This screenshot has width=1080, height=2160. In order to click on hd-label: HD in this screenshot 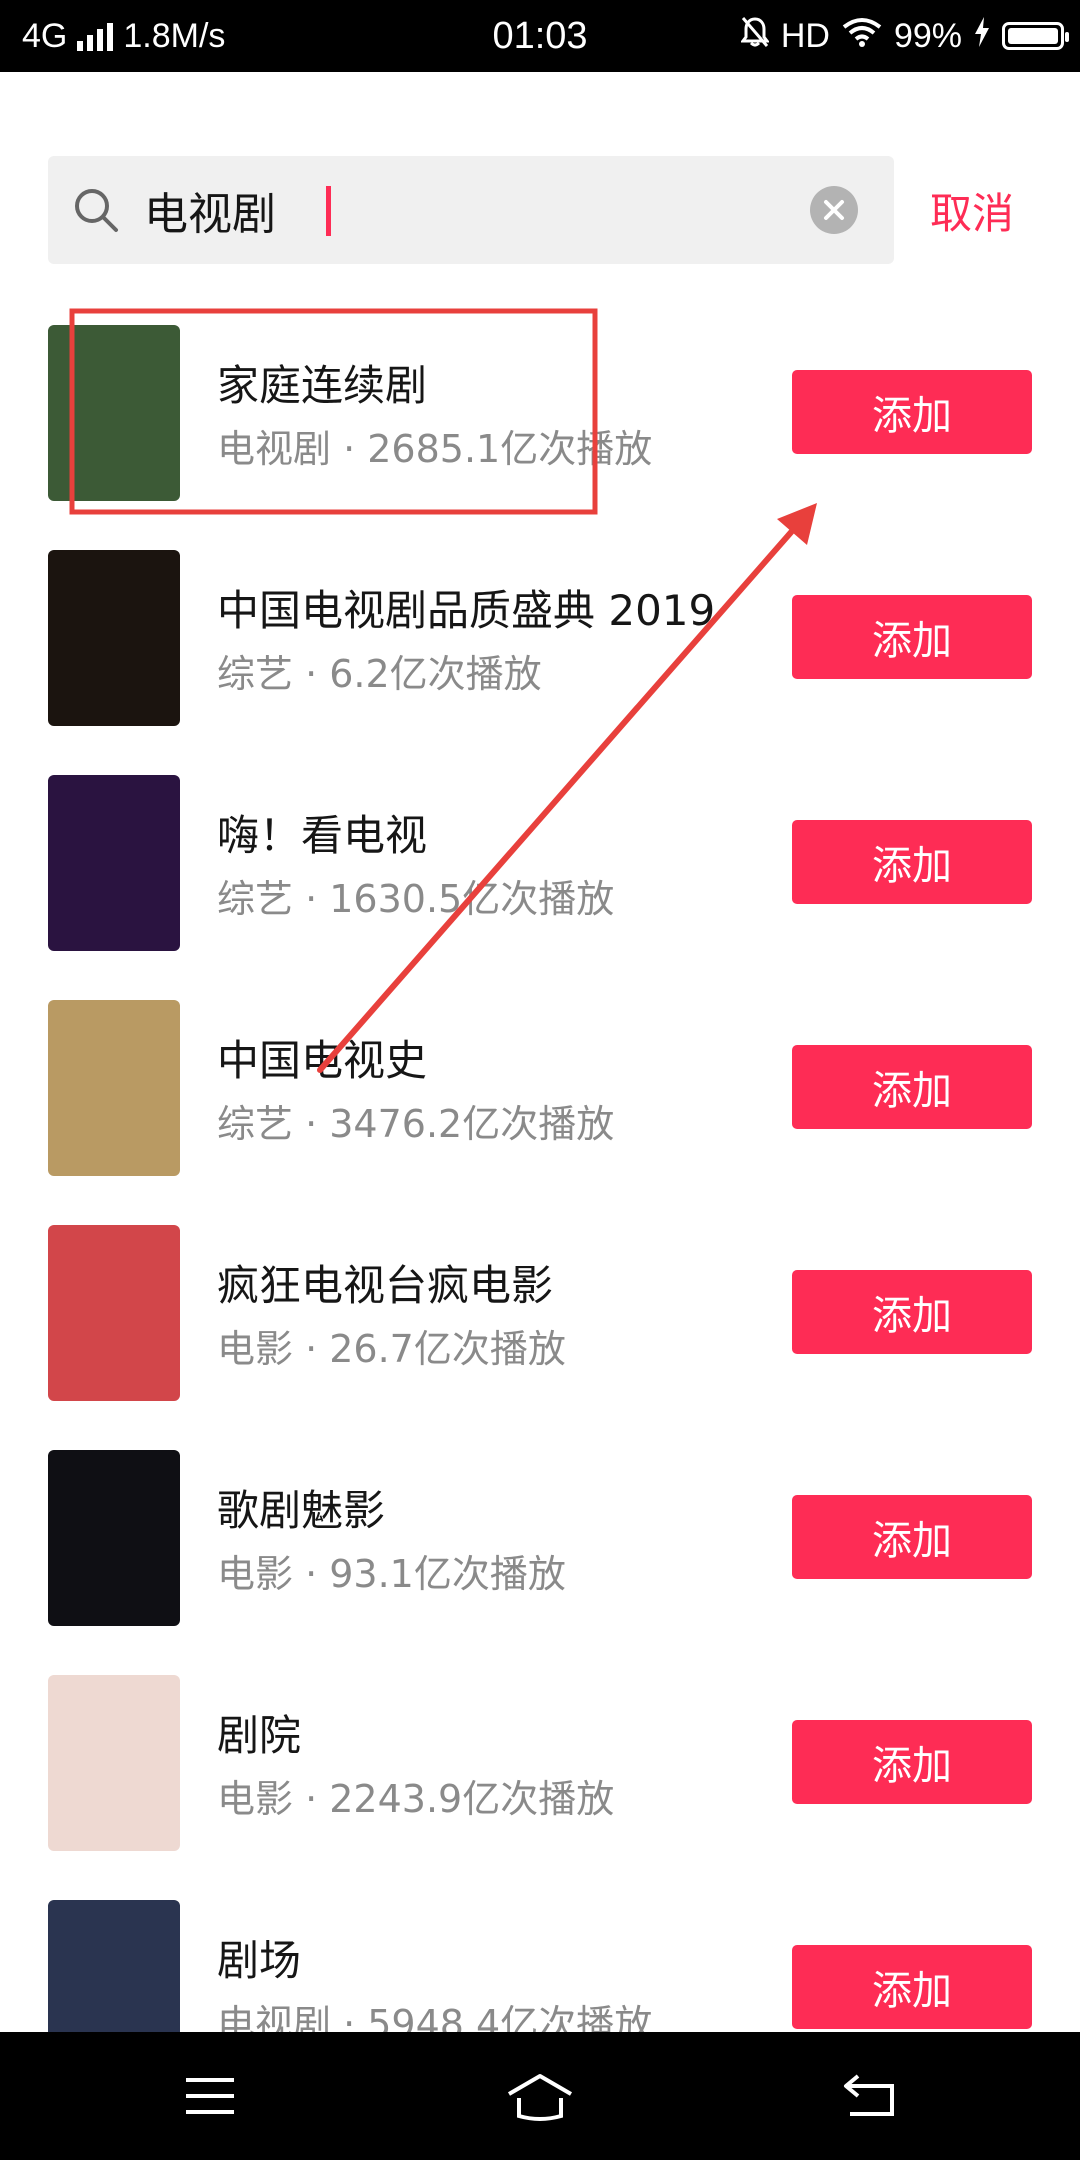, I will do `click(805, 35)`.